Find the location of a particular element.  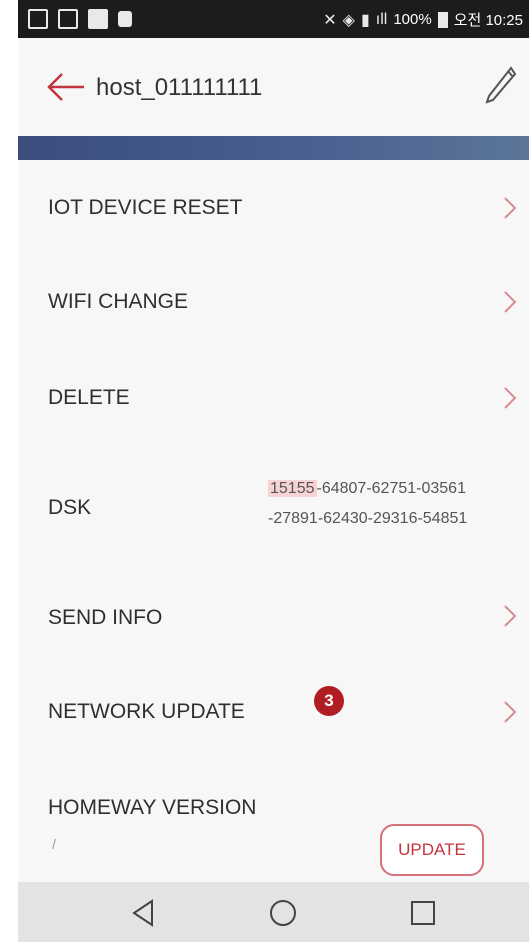

step-badge: 3 is located at coordinates (329, 701).